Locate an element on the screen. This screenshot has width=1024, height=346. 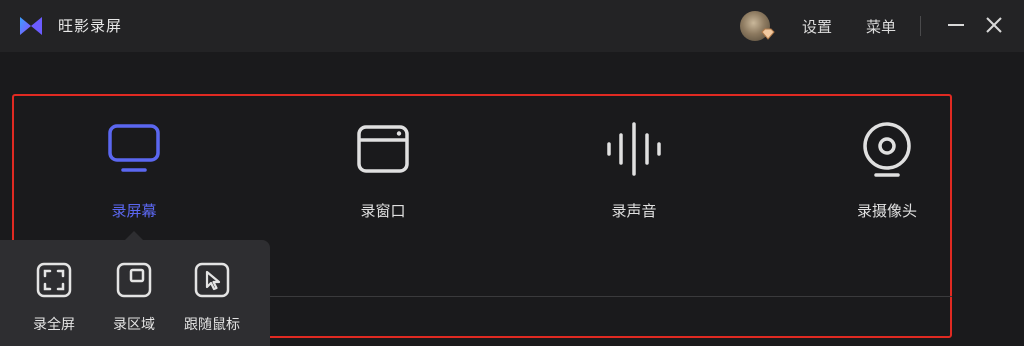
submode-region: 录区域 is located at coordinates (134, 298).